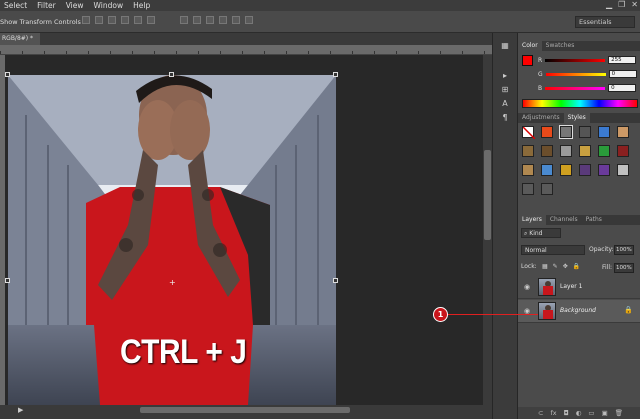  What do you see at coordinates (575, 74) in the screenshot?
I see `g-slider` at bounding box center [575, 74].